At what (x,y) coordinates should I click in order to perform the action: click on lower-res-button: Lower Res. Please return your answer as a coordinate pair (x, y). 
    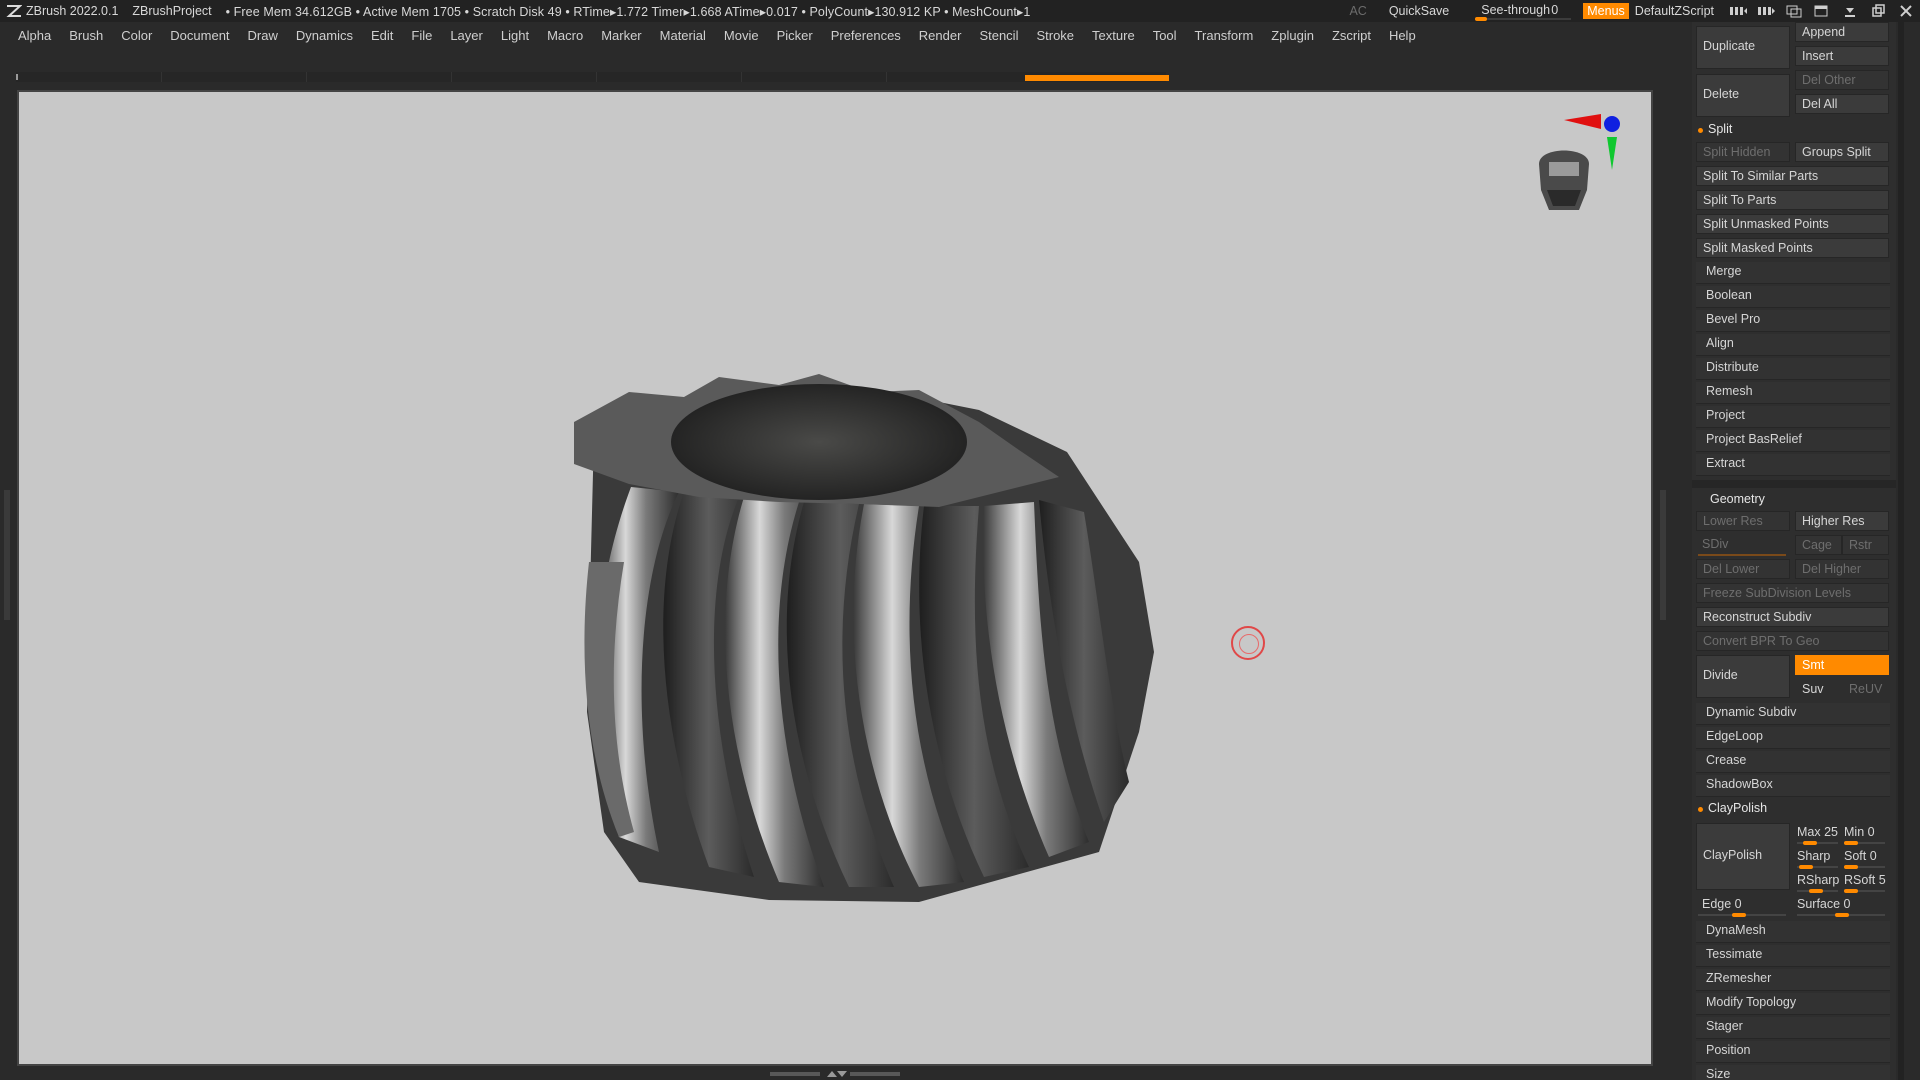
    Looking at the image, I should click on (1743, 521).